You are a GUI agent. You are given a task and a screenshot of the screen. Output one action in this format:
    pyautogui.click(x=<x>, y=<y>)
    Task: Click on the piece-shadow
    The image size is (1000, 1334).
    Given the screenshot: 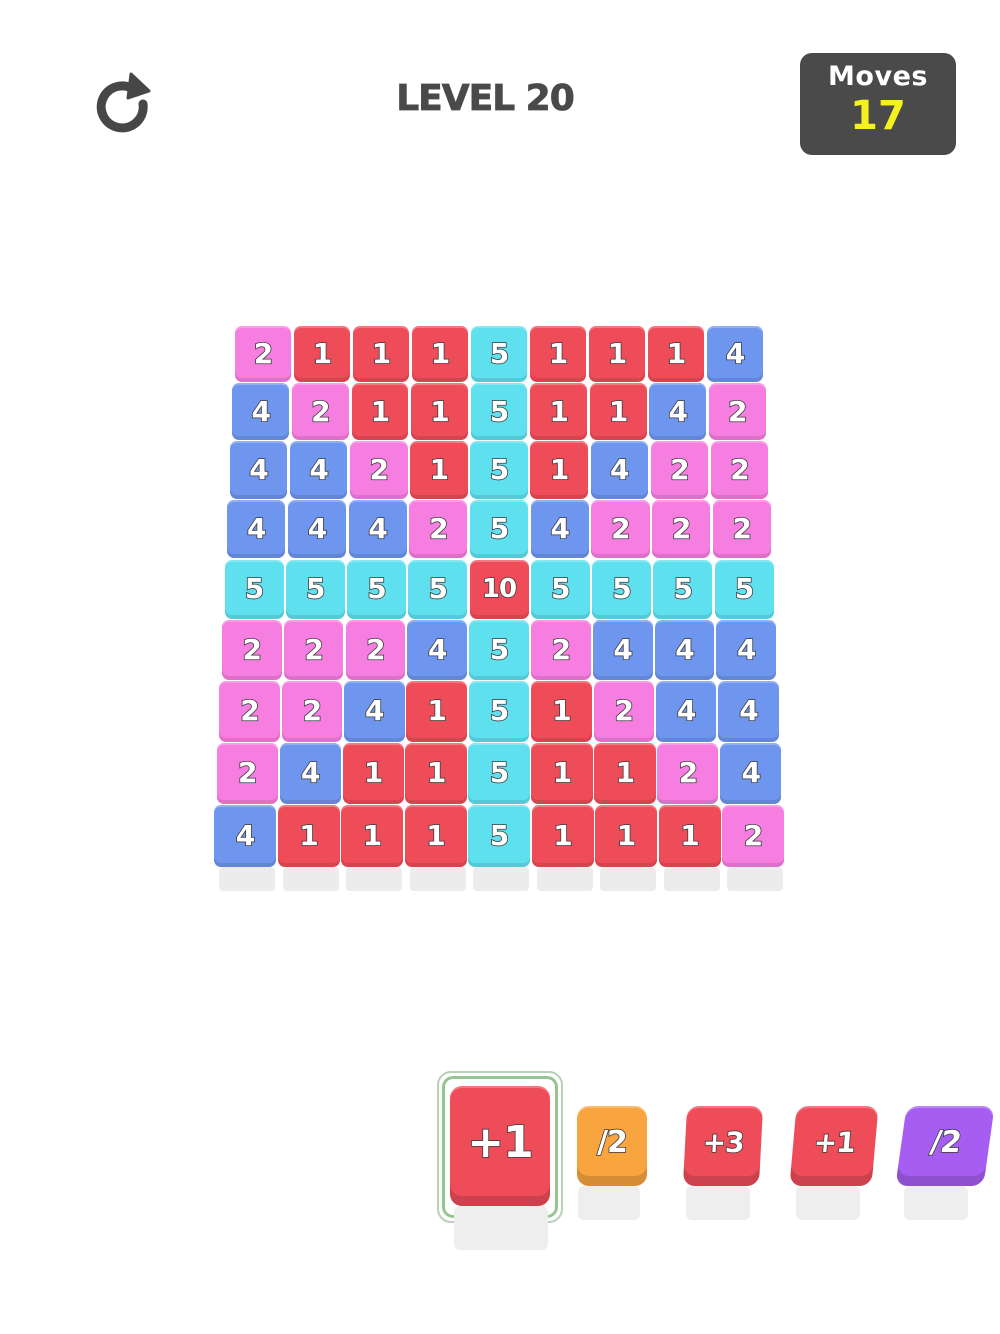 What is the action you would take?
    pyautogui.click(x=609, y=1203)
    